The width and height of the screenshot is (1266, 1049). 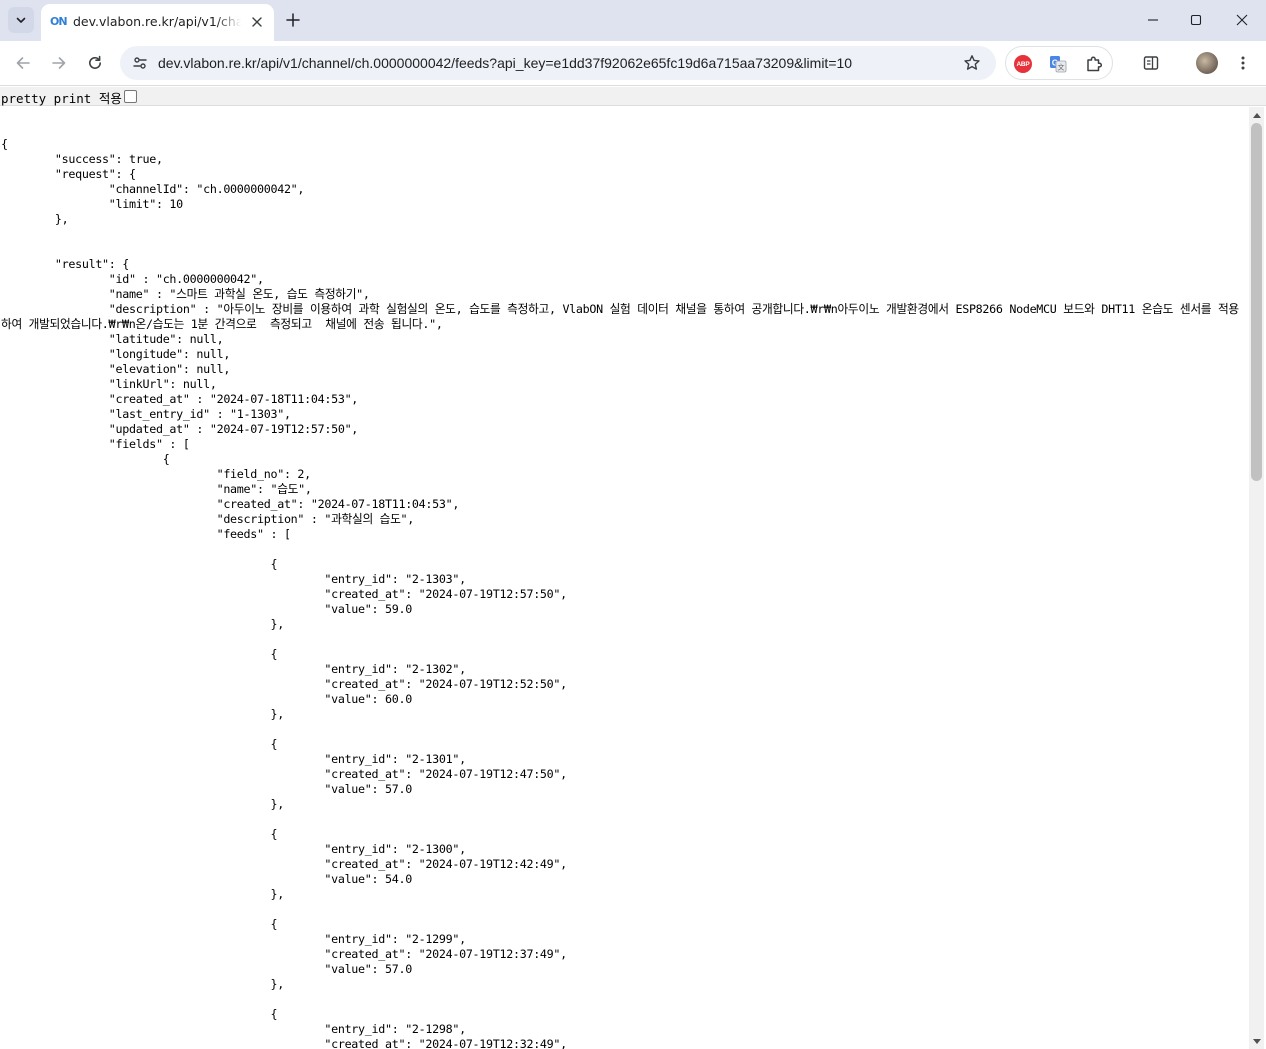 I want to click on tab-search-button, so click(x=21, y=20).